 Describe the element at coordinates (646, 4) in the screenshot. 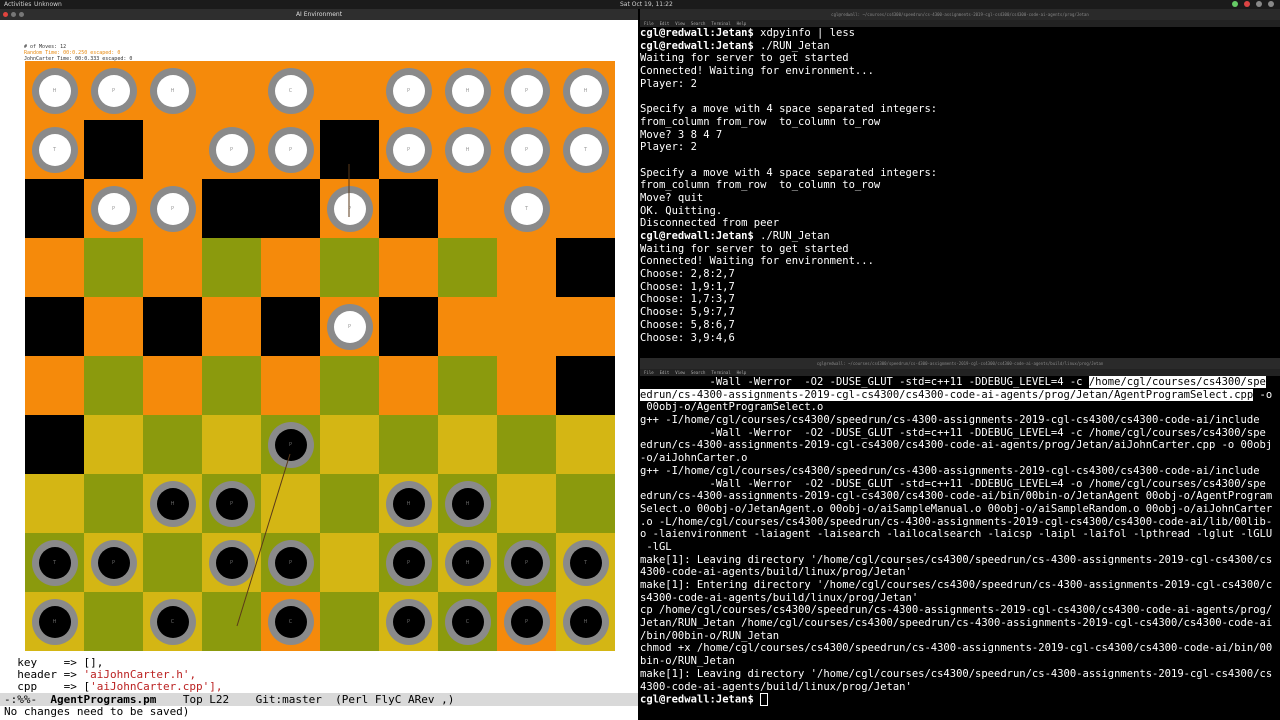

I see `clock: Sat Oct 19, 11:22` at that location.